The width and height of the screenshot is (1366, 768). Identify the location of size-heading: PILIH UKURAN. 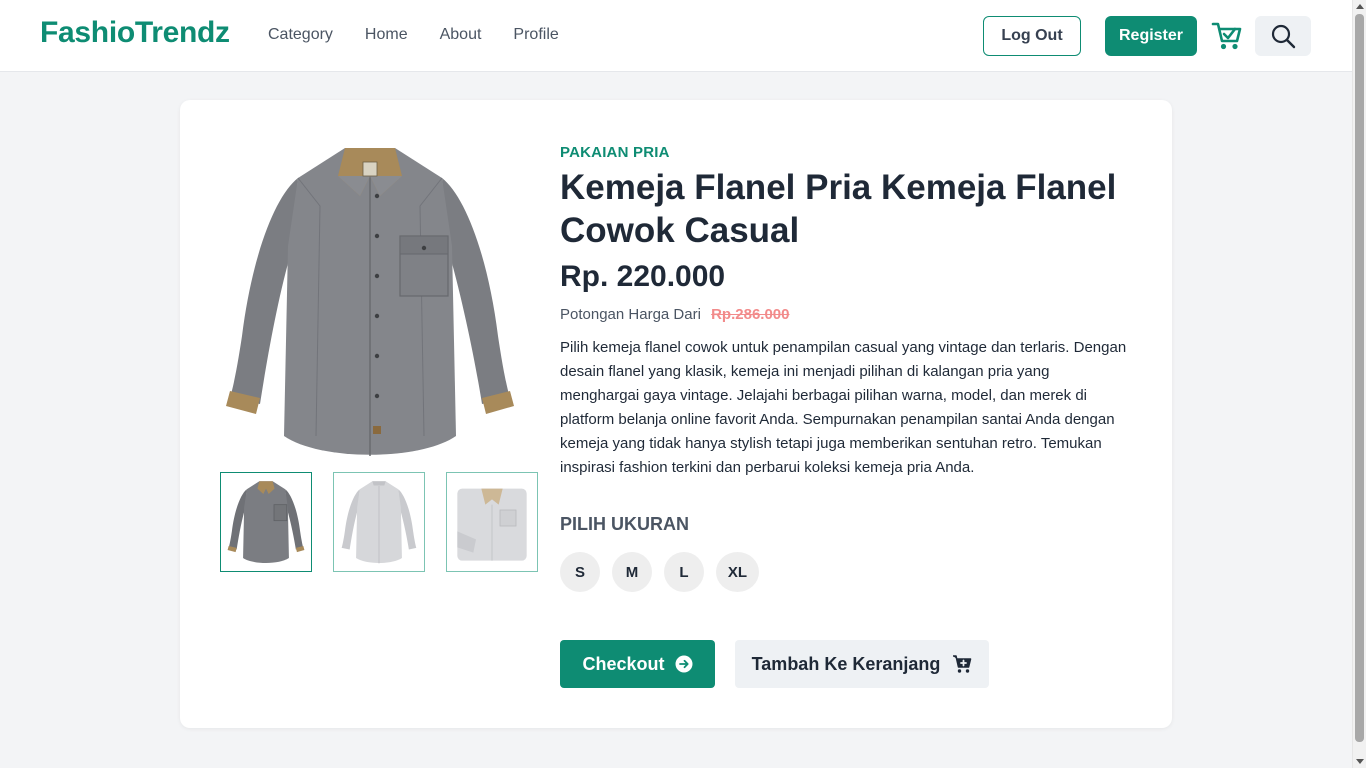
(624, 524).